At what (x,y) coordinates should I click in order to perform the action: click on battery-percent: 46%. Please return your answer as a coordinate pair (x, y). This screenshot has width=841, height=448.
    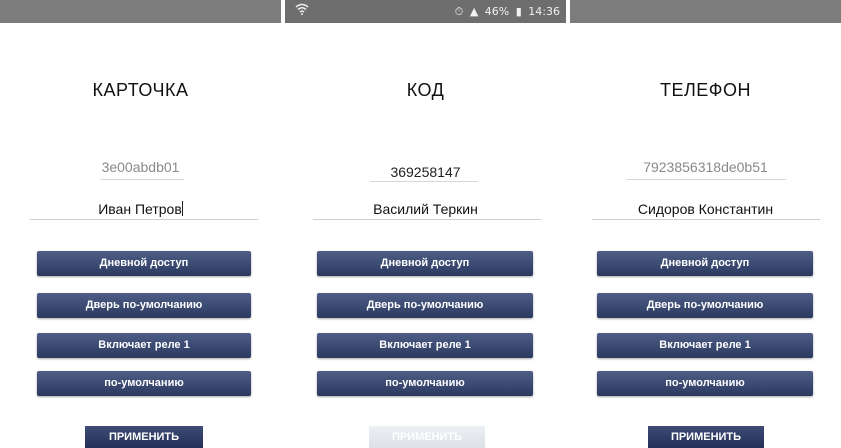
    Looking at the image, I should click on (497, 11).